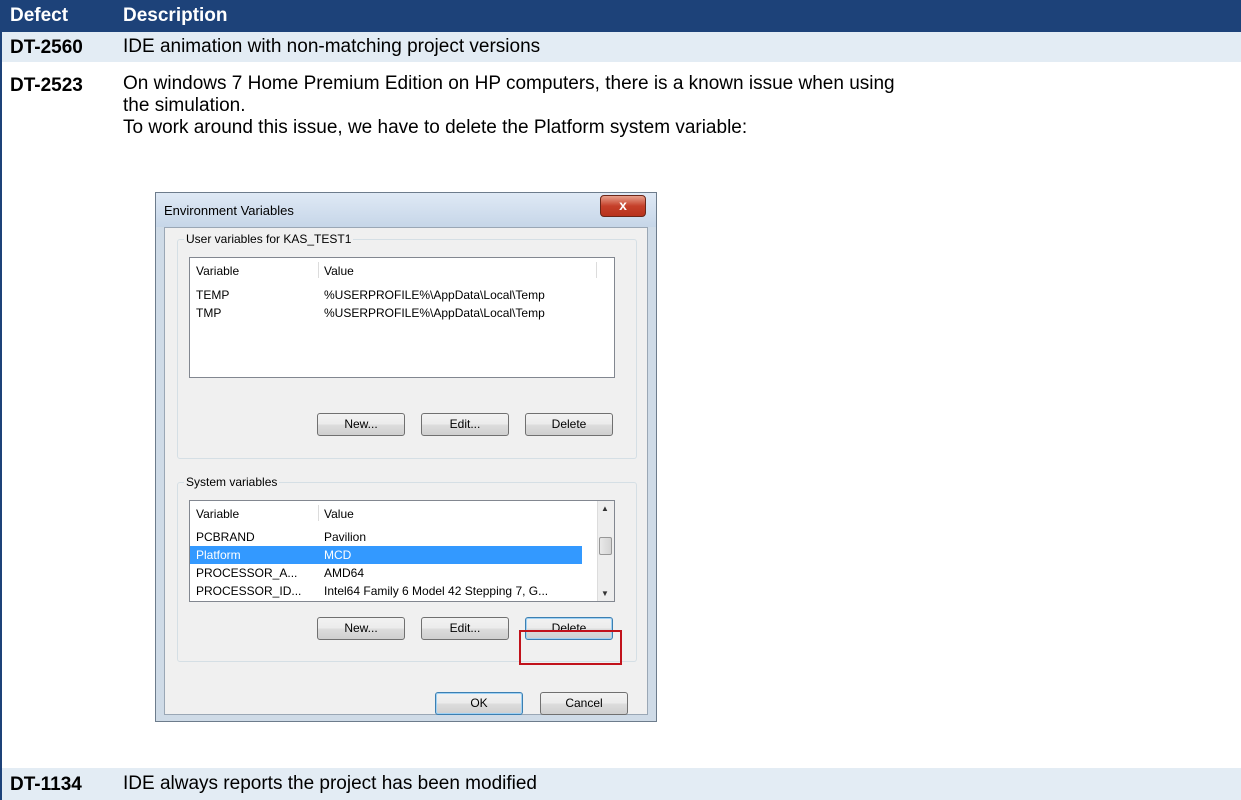  Describe the element at coordinates (345, 537) in the screenshot. I see `item-value: Pavilion` at that location.